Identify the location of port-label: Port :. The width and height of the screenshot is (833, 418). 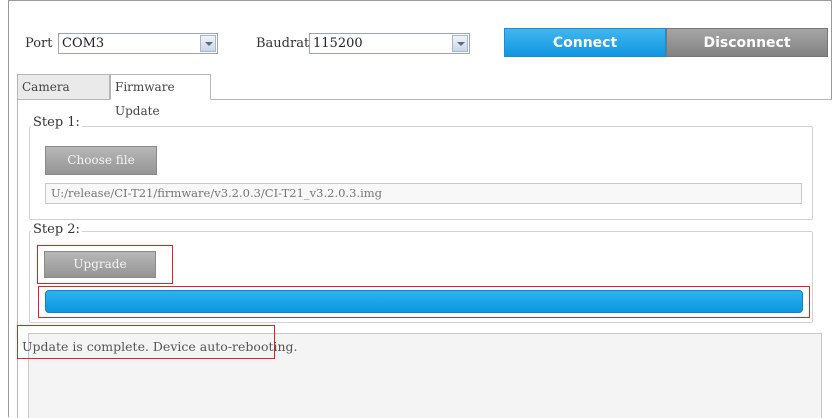
(43, 43).